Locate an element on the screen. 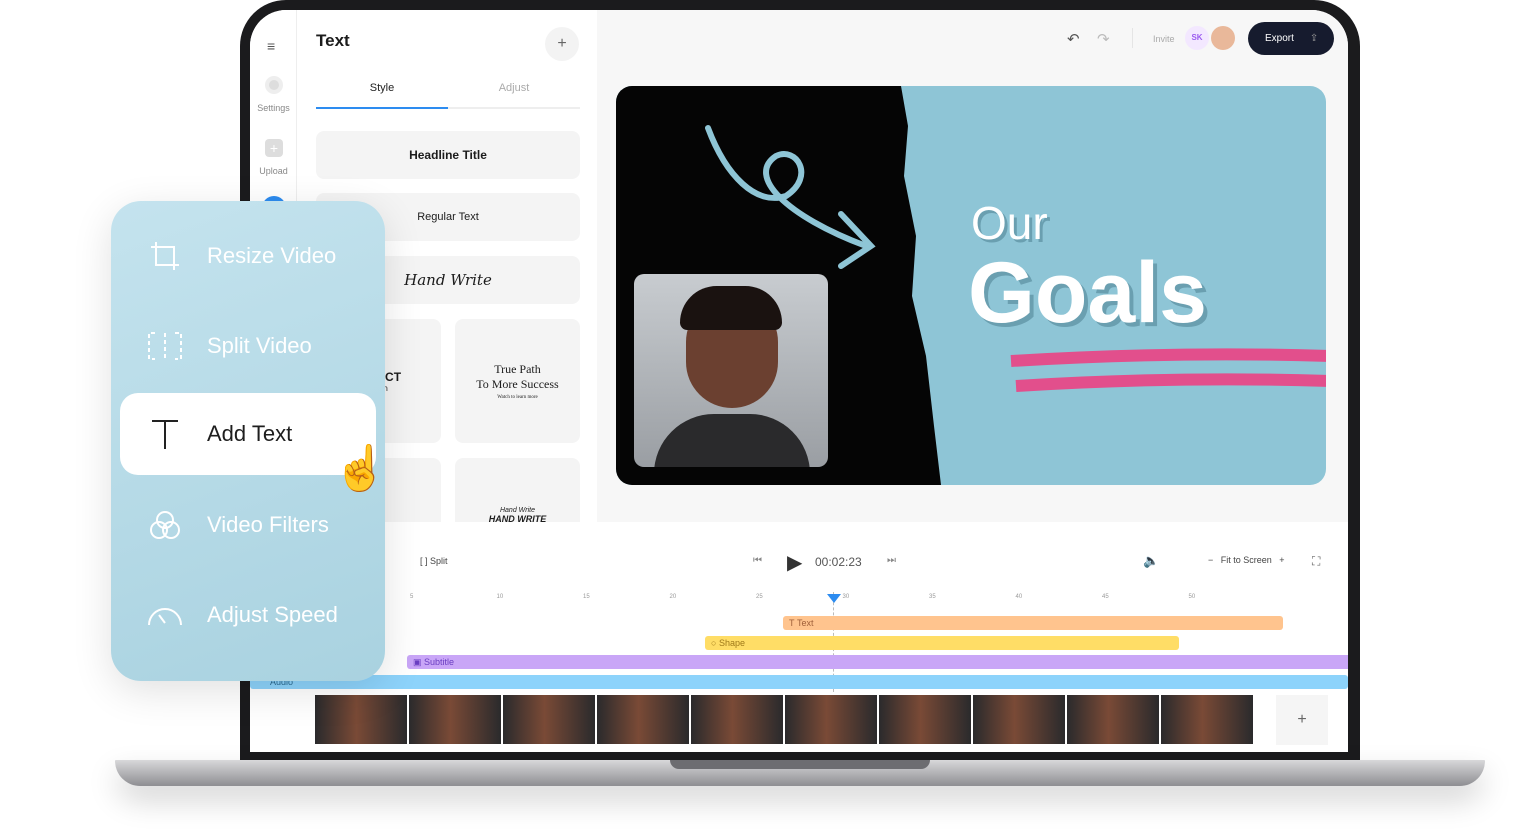 The image size is (1536, 838). export-label: Export is located at coordinates (1279, 38).